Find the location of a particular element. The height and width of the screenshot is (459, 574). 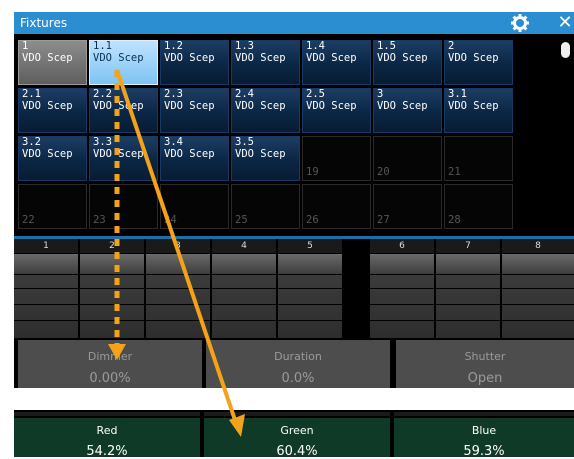

fixture-cell: 1.5 VDO Scep is located at coordinates (407, 62).